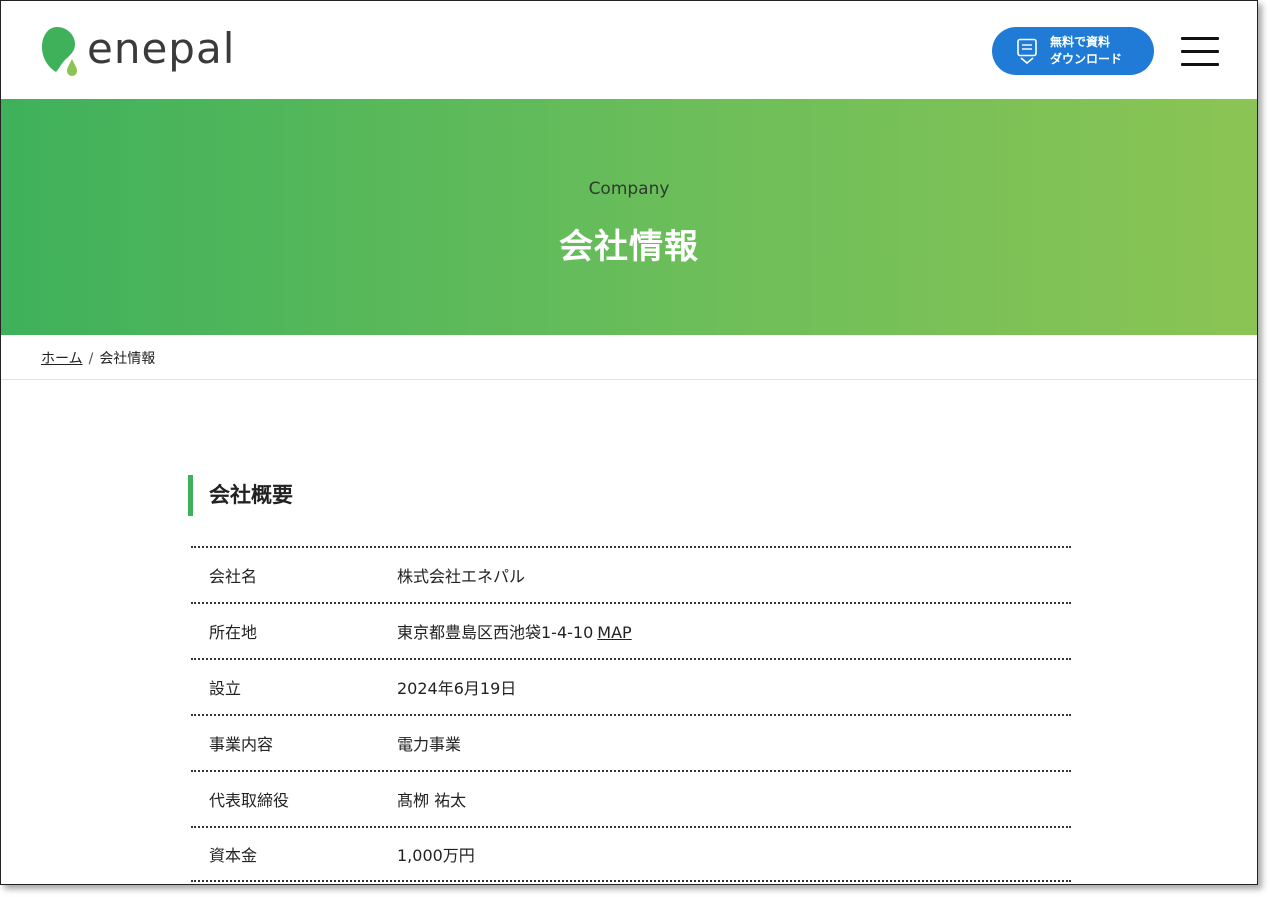  I want to click on row-value: 電力事業, so click(429, 744).